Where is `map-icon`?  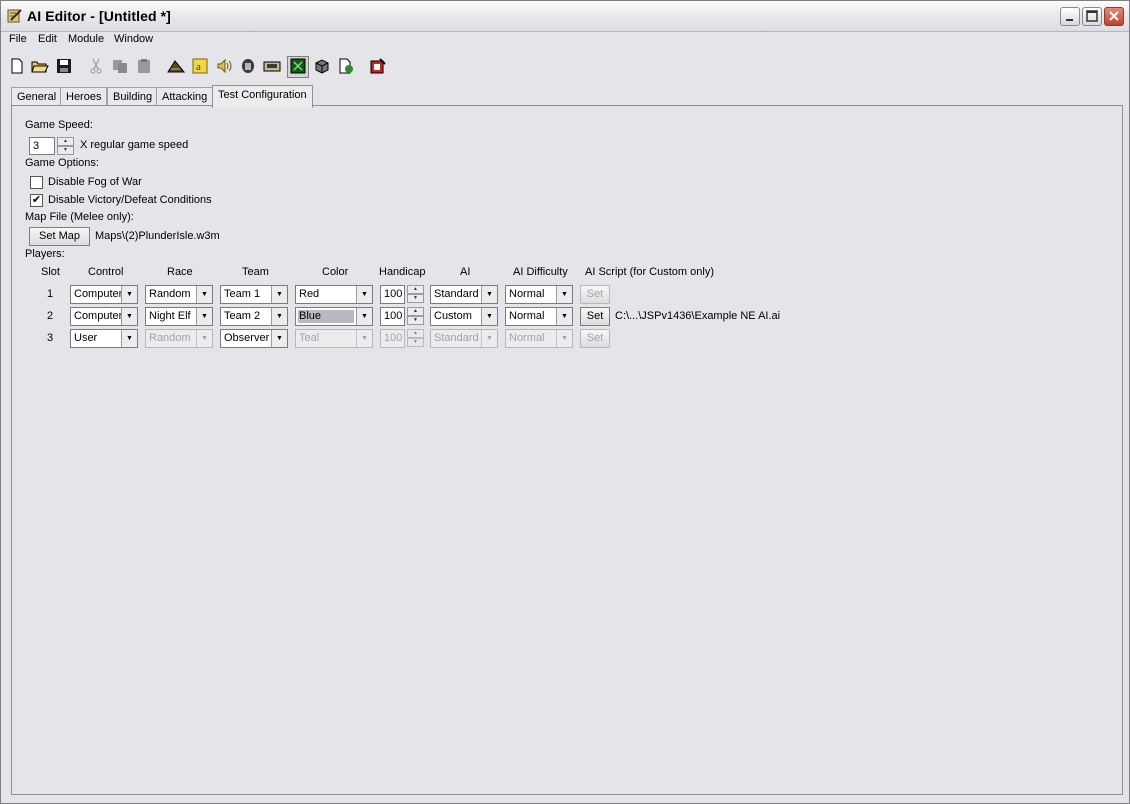
map-icon is located at coordinates (272, 67).